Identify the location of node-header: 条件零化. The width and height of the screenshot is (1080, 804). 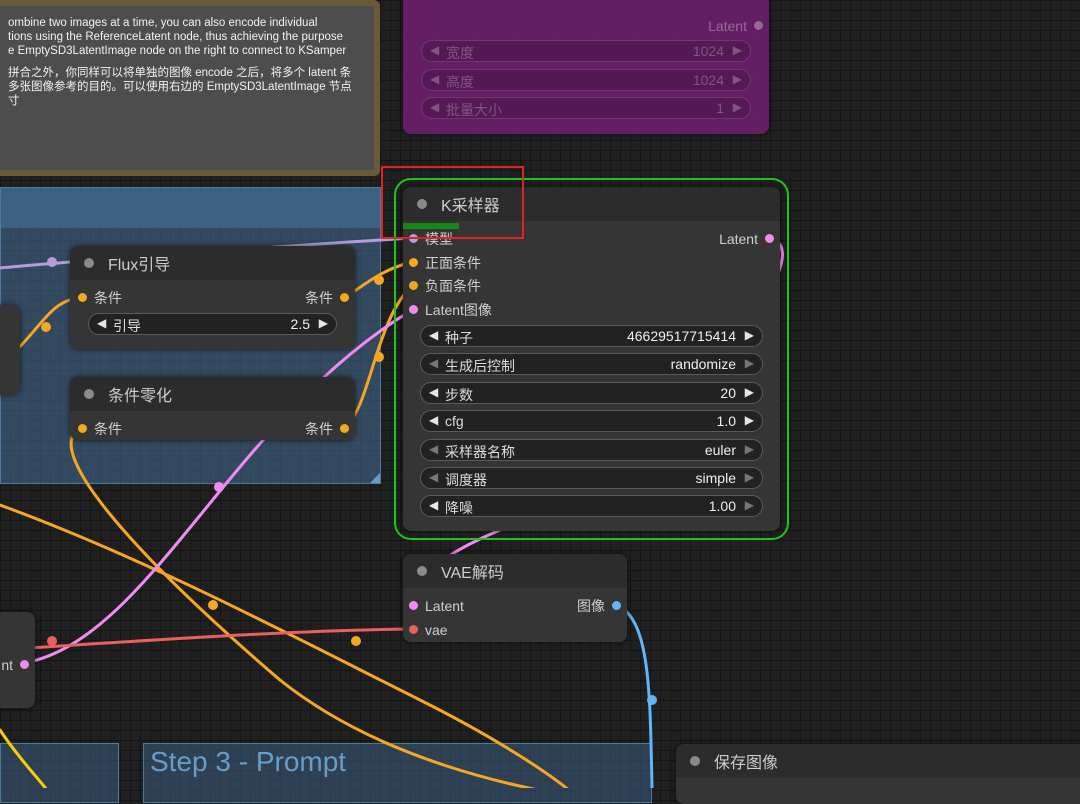
(212, 394).